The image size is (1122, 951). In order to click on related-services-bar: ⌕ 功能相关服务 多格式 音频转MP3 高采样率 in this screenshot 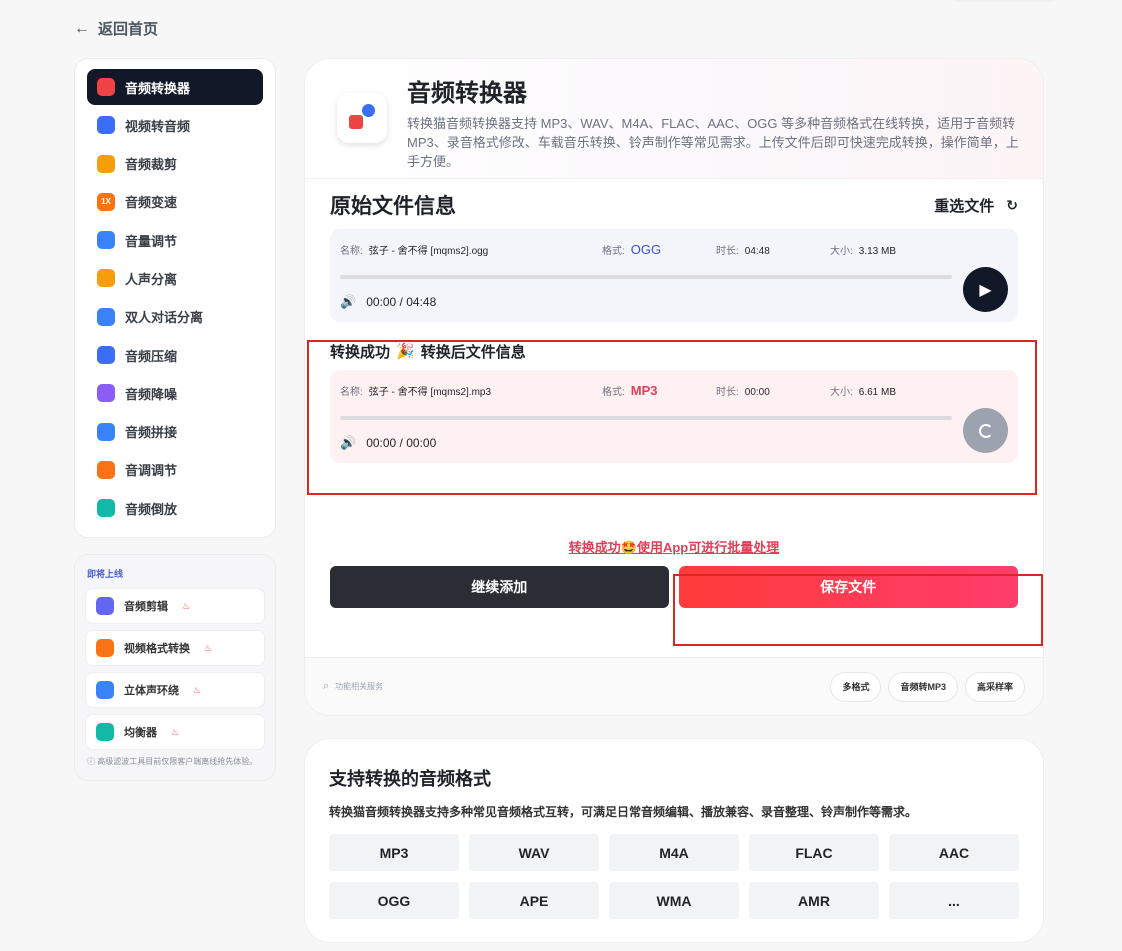, I will do `click(674, 686)`.